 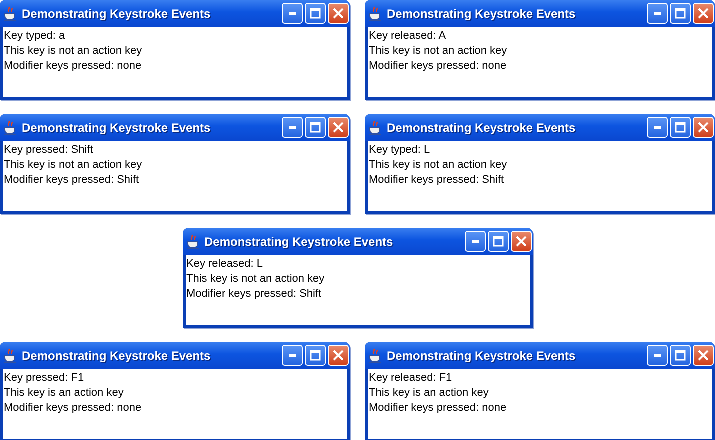 I want to click on event-text: Key typed: L, so click(x=400, y=150).